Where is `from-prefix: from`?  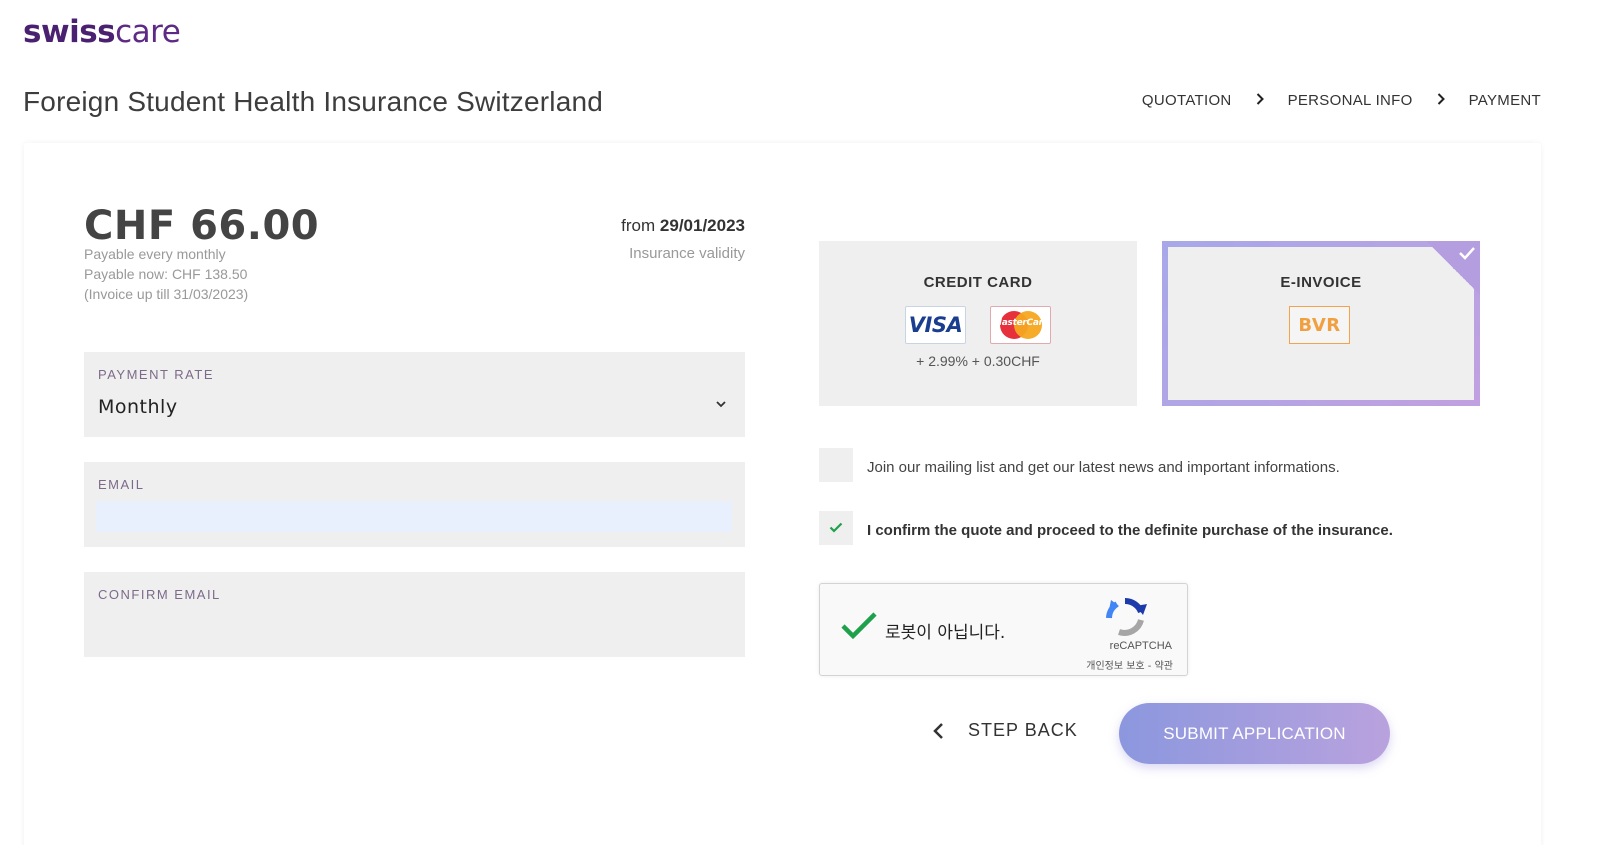 from-prefix: from is located at coordinates (638, 225).